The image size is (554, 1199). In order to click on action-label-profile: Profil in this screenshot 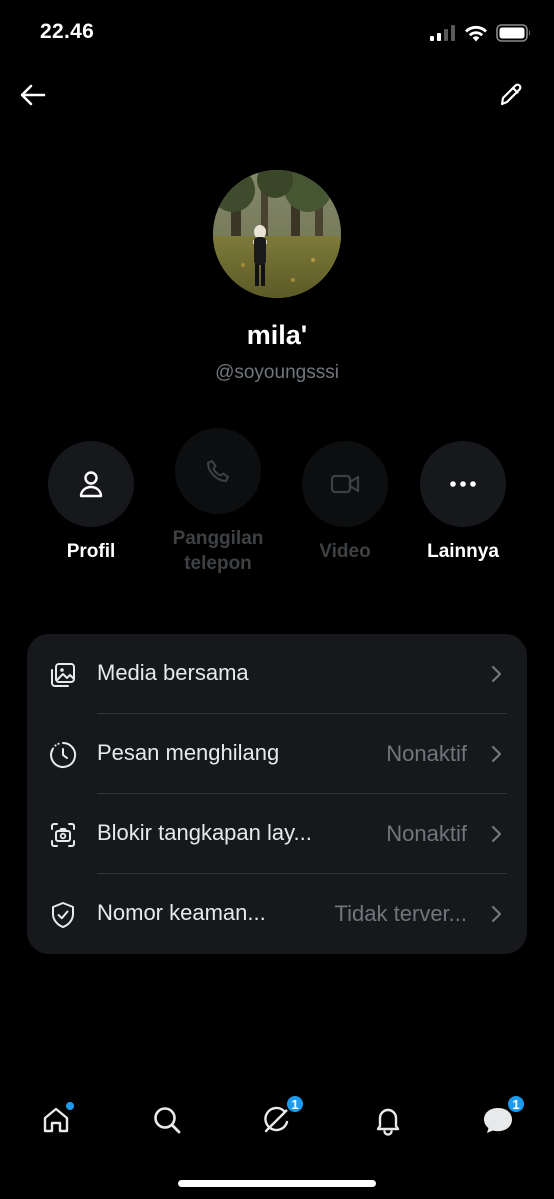, I will do `click(91, 551)`.